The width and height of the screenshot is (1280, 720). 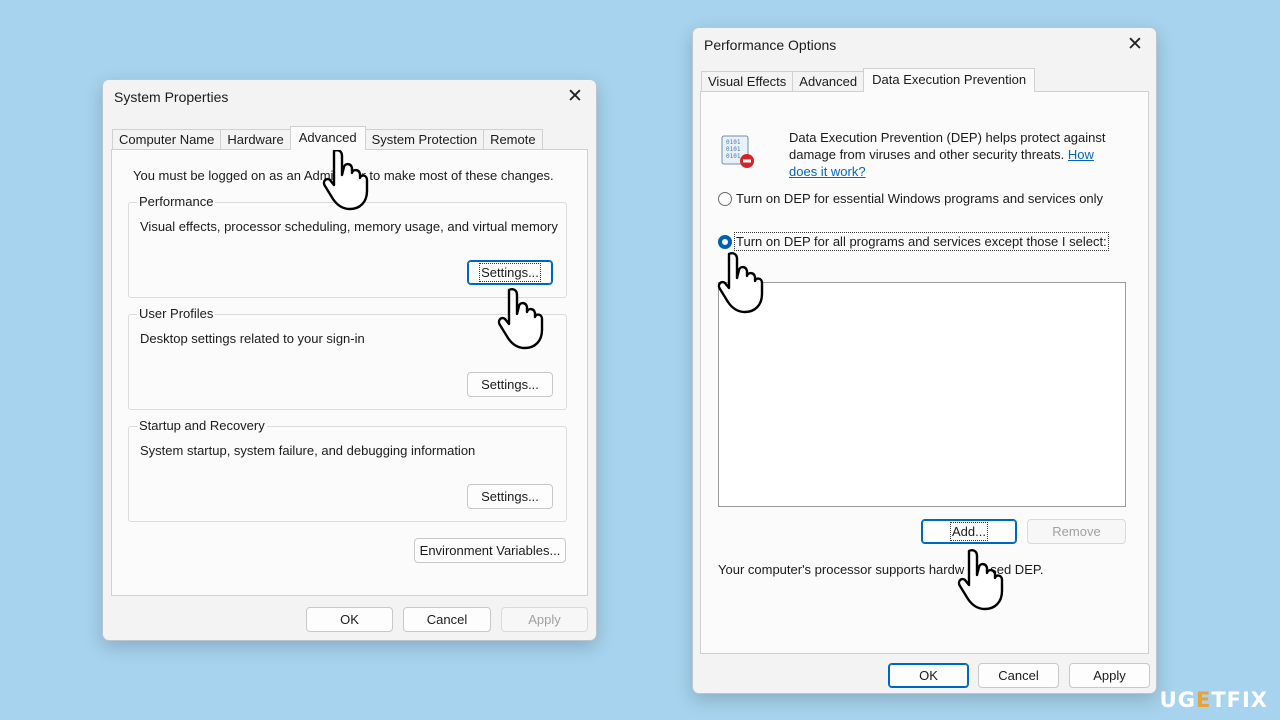 What do you see at coordinates (424, 139) in the screenshot?
I see `tab-system-protection: System Protection` at bounding box center [424, 139].